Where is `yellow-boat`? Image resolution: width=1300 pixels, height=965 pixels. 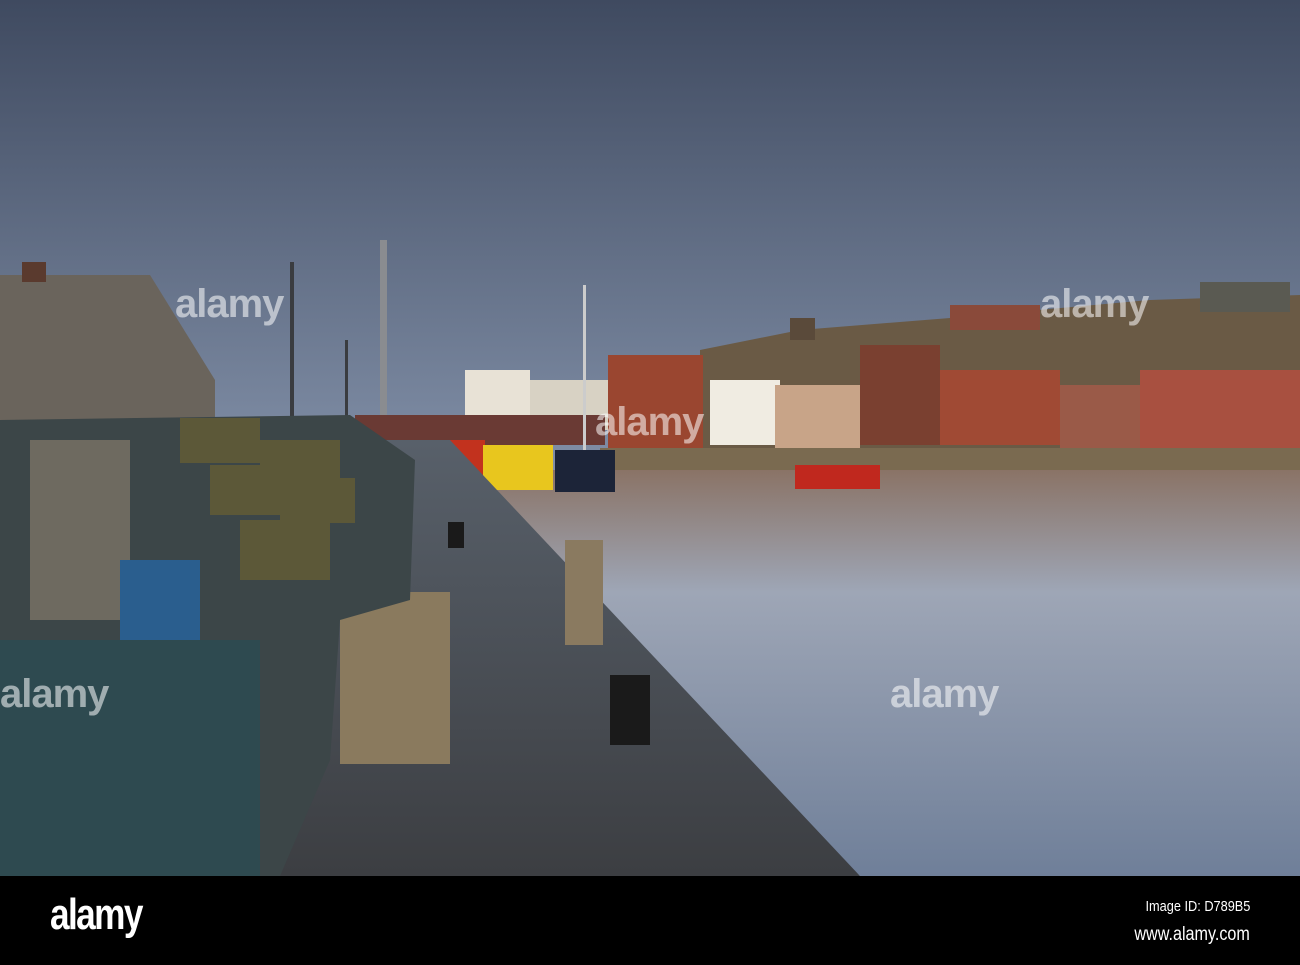
yellow-boat is located at coordinates (518, 467).